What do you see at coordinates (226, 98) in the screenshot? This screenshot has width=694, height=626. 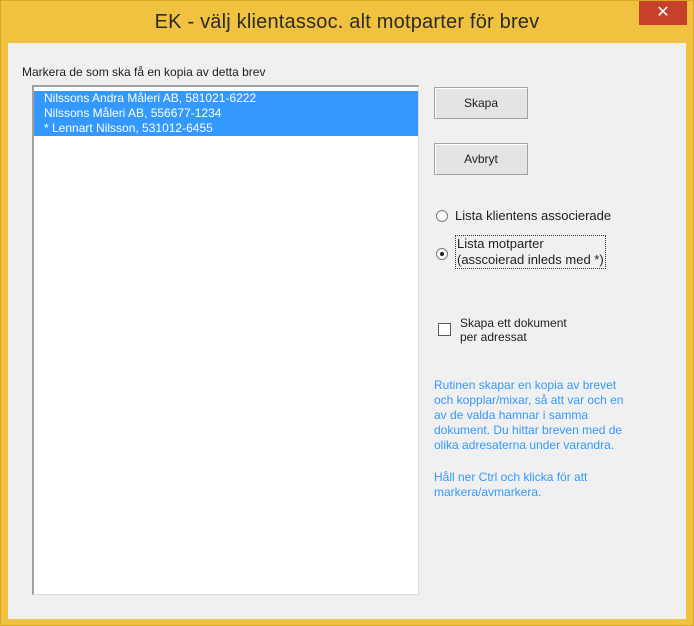 I see `list-item: Nilssons Andra Måleri AB, 581021-6222` at bounding box center [226, 98].